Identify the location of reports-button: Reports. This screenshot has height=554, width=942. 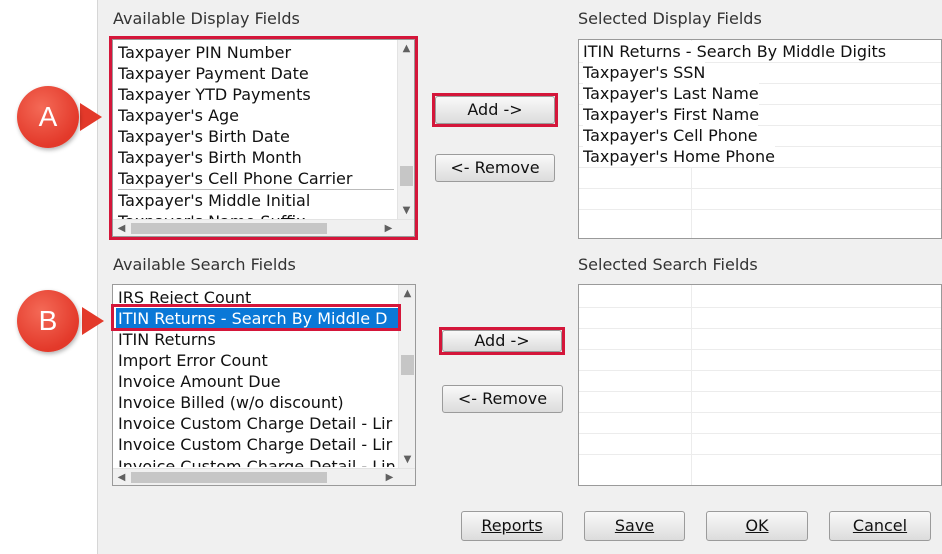
(512, 526).